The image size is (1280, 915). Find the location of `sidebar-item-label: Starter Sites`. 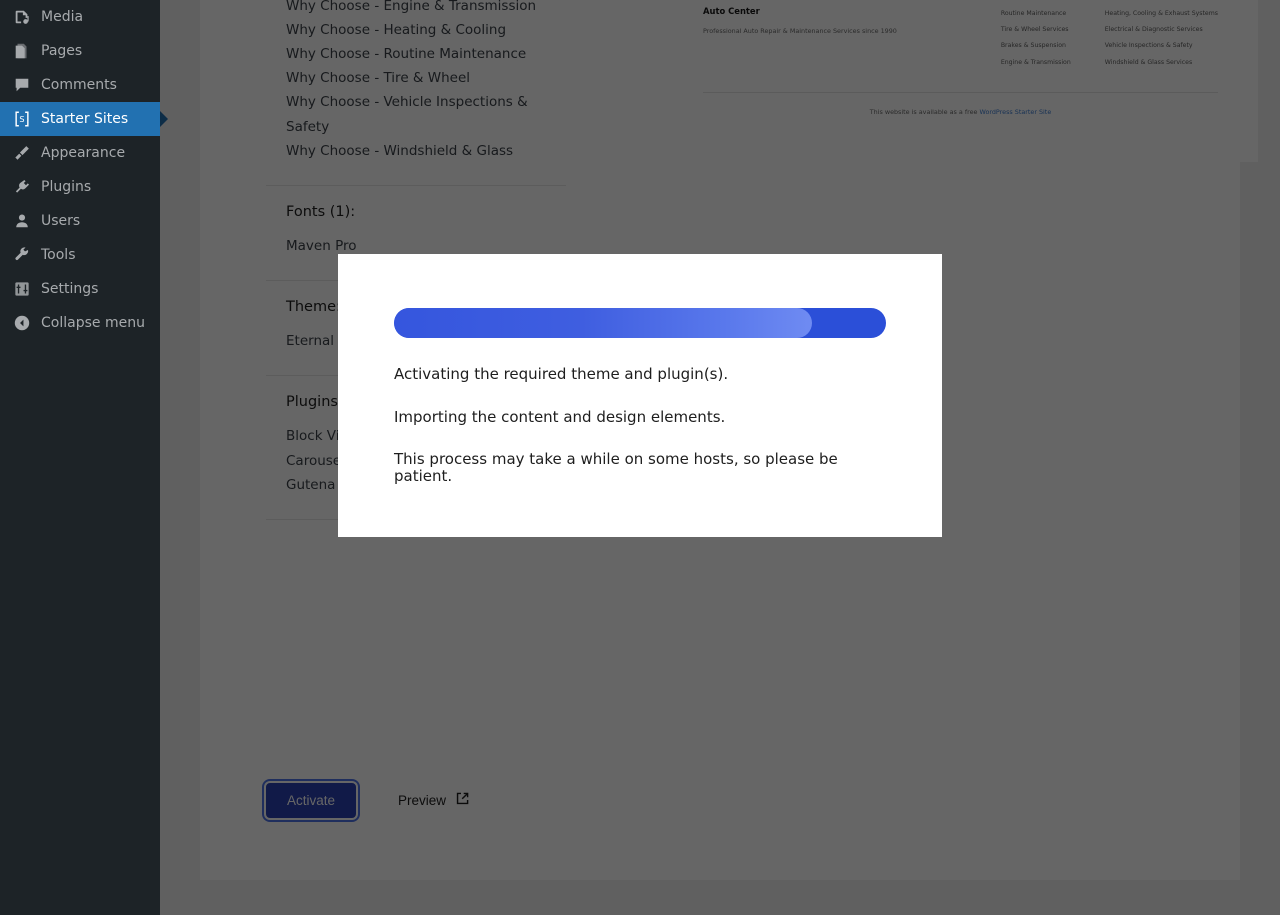

sidebar-item-label: Starter Sites is located at coordinates (85, 119).